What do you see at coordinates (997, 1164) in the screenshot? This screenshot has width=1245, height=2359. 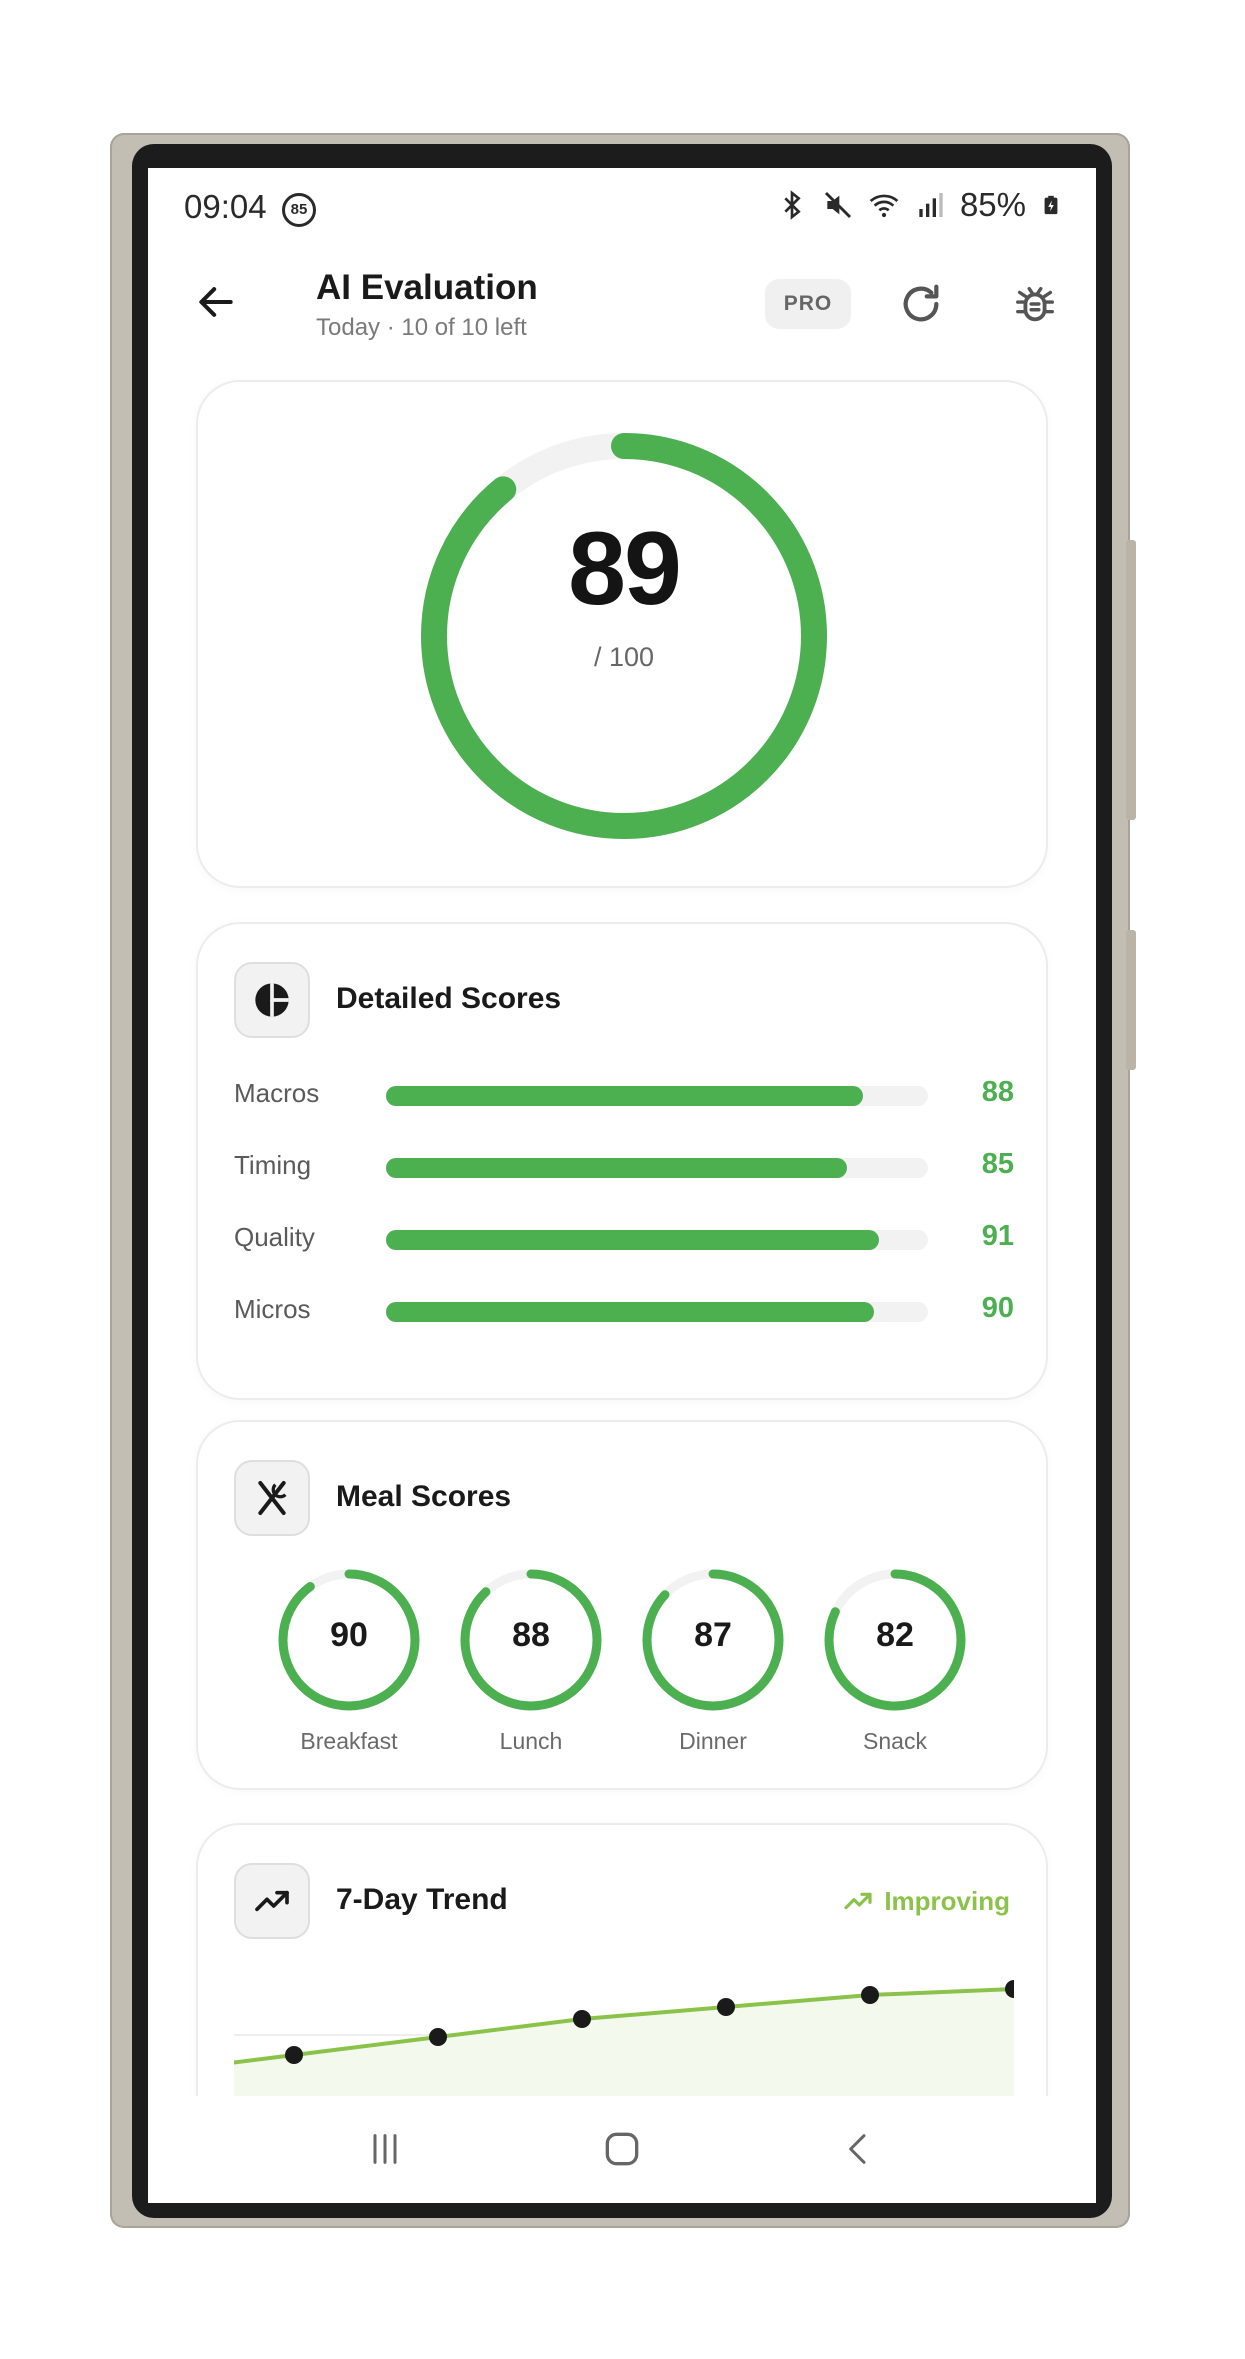 I see `score-row-value: 85` at bounding box center [997, 1164].